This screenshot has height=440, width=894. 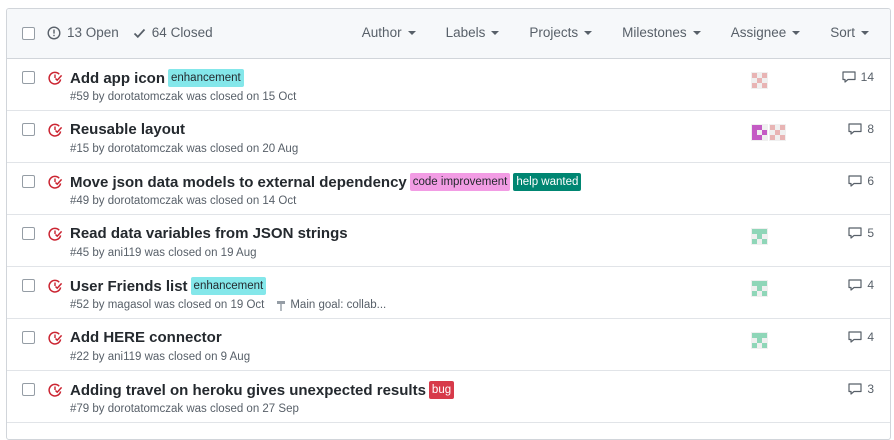 What do you see at coordinates (547, 182) in the screenshot?
I see `issue-label: help wanted` at bounding box center [547, 182].